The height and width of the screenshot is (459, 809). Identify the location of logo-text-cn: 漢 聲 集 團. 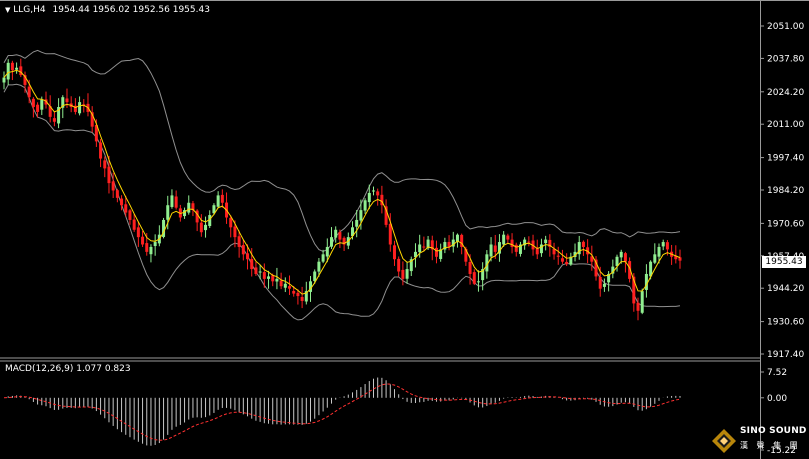
(770, 445).